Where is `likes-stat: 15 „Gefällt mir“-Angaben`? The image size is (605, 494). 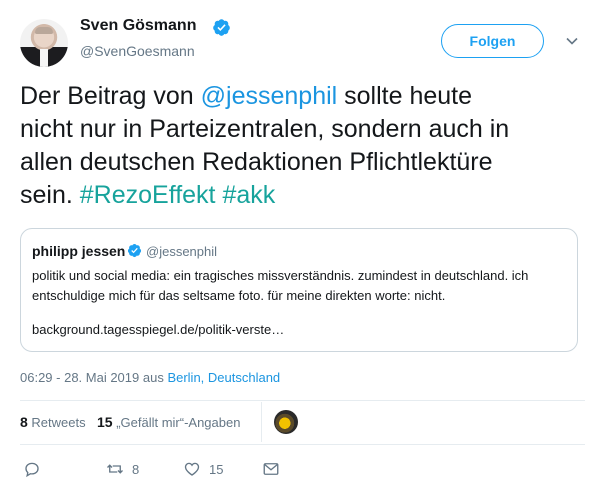 likes-stat: 15 „Gefällt mir“-Angaben is located at coordinates (168, 422).